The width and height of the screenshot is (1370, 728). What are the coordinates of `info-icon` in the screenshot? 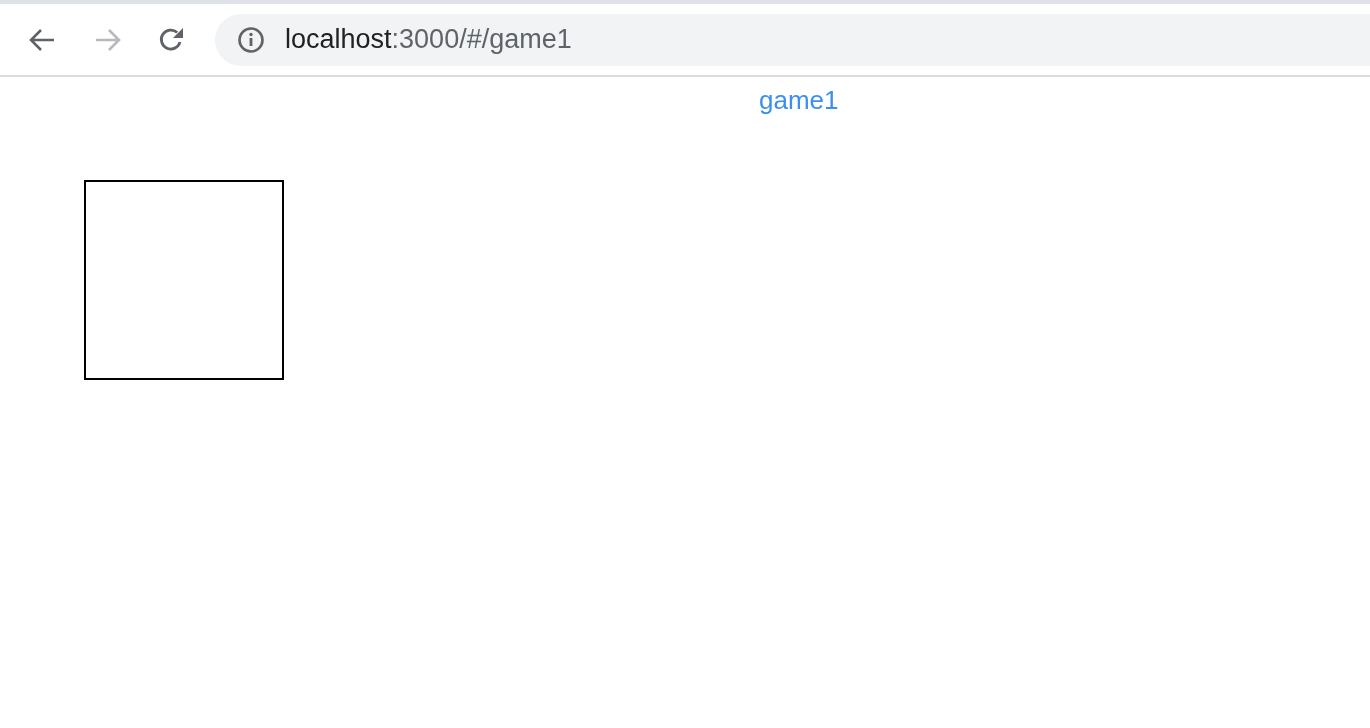 It's located at (251, 39).